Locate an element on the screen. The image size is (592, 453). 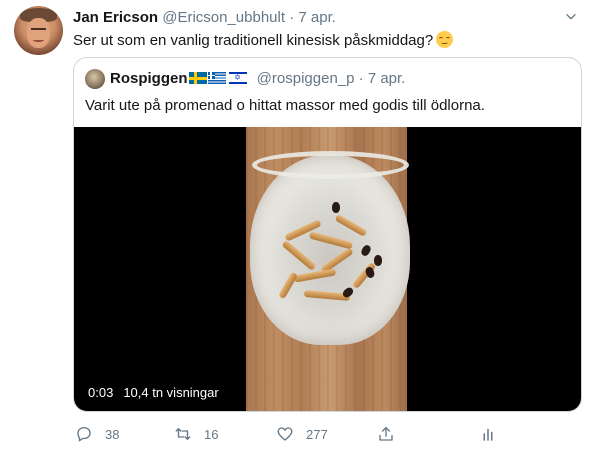
avatar is located at coordinates (38, 30).